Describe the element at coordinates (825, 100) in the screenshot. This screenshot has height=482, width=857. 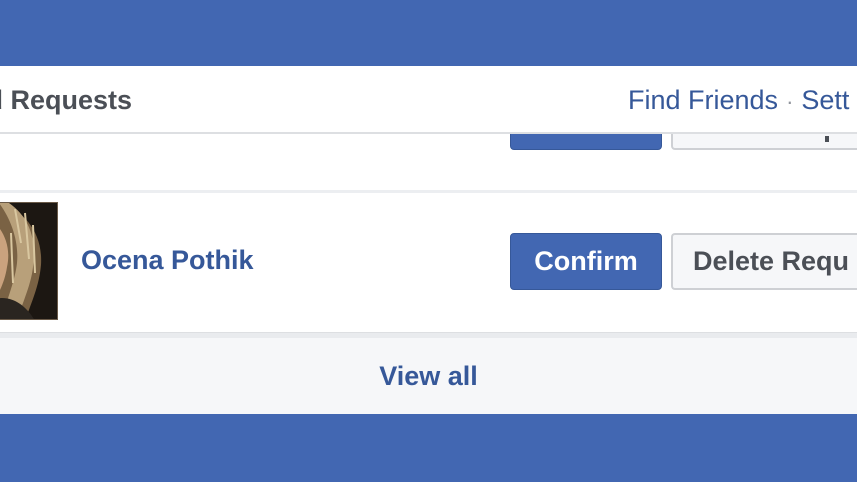
I see `settings-link: Sett` at that location.